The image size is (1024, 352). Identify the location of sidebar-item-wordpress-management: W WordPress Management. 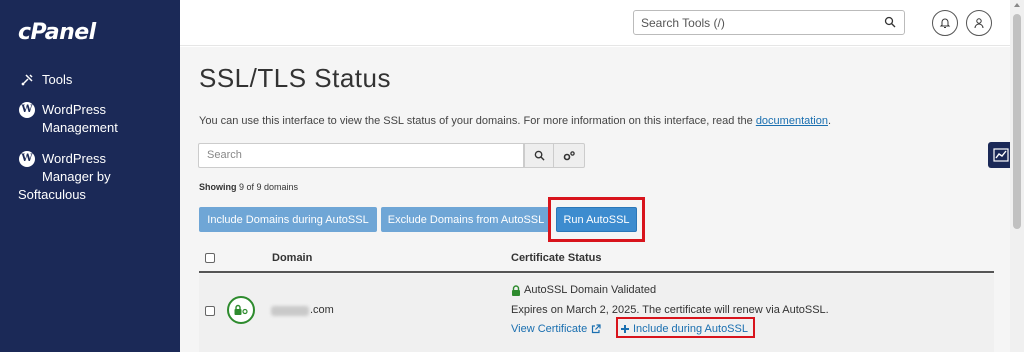
(68, 119).